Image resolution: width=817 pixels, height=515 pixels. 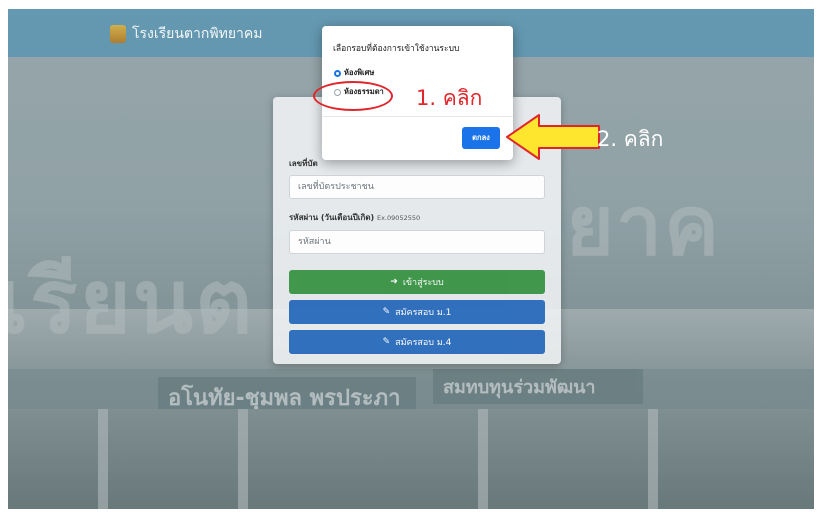 I want to click on radio-option-special: ห้องพิเศษ, so click(x=354, y=73).